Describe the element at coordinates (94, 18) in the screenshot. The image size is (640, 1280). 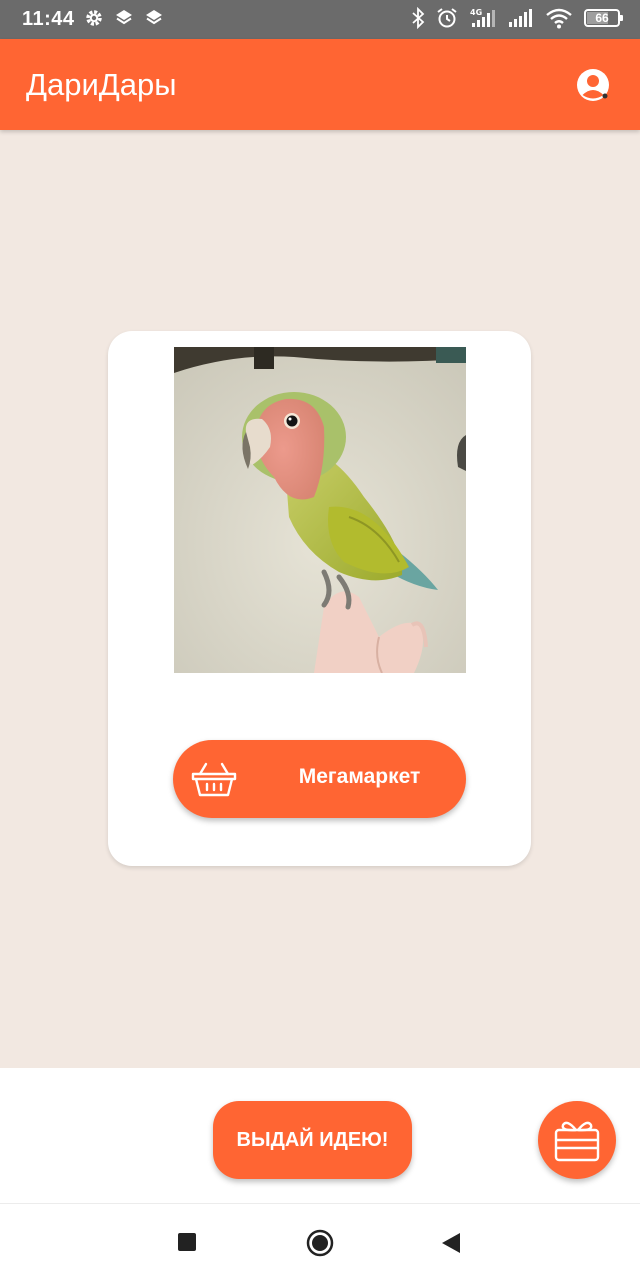
I see `settings-icon` at that location.